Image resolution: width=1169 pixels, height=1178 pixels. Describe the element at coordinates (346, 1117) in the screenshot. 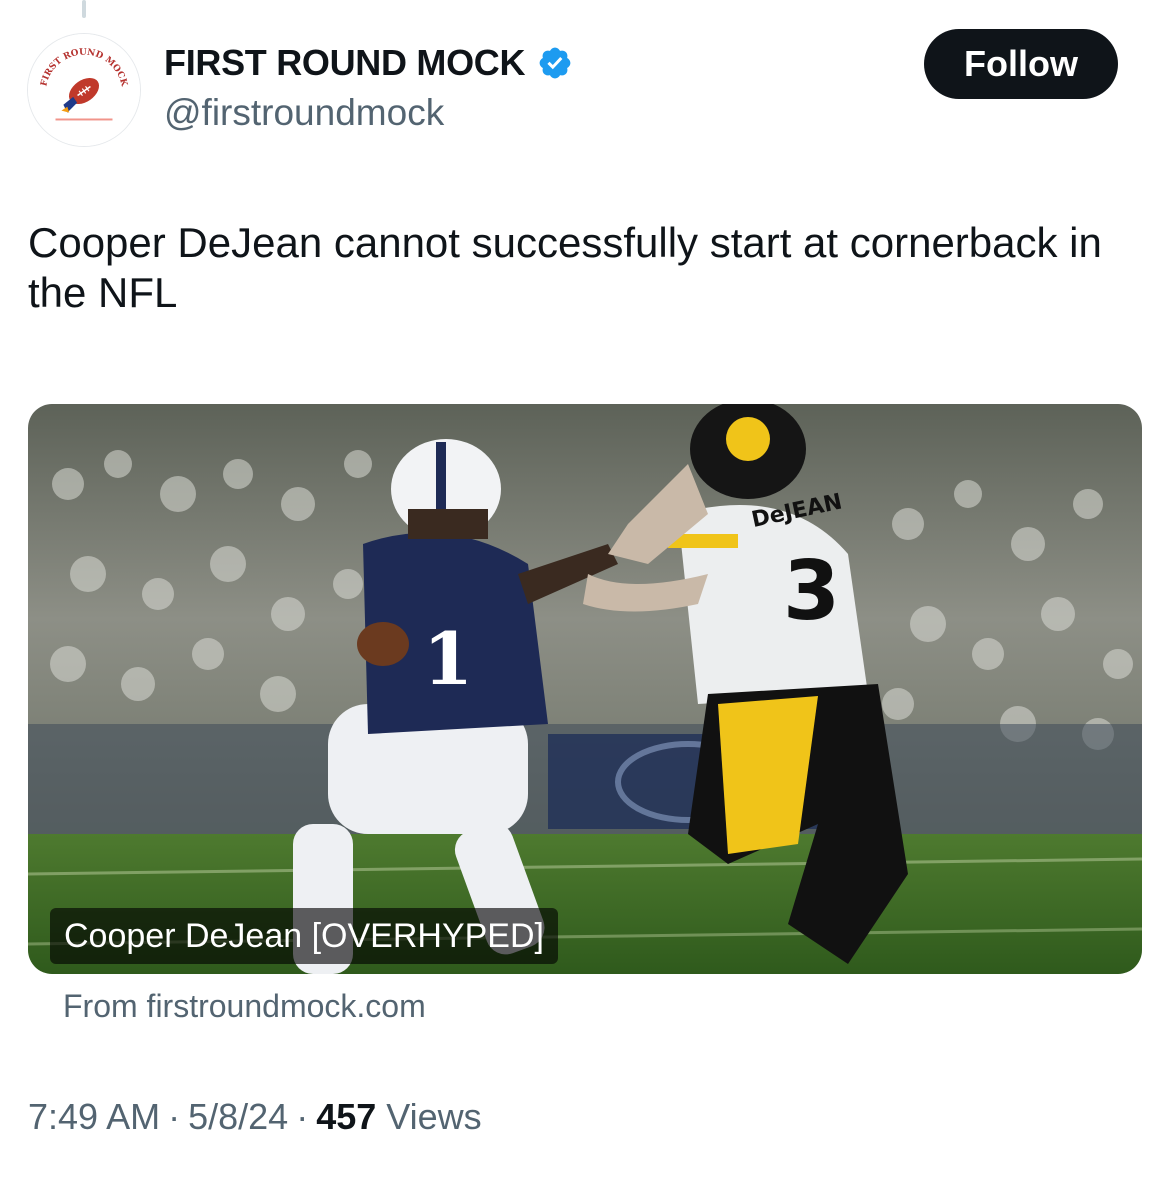

I see `views-count: 457` at that location.